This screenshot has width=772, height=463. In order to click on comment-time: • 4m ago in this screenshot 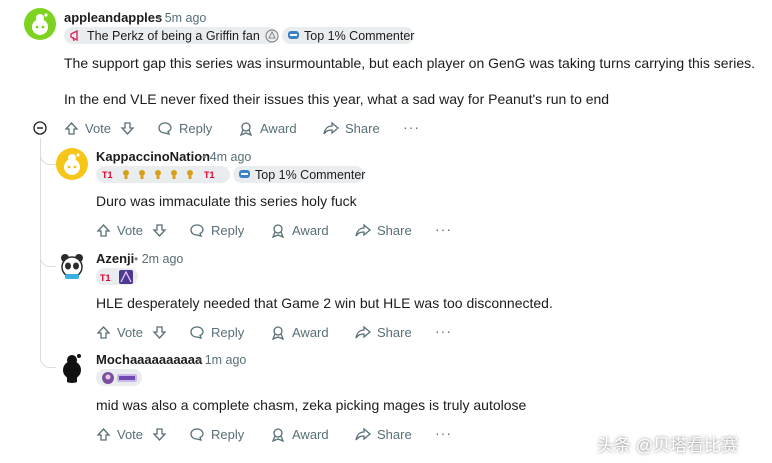, I will do `click(227, 157)`.